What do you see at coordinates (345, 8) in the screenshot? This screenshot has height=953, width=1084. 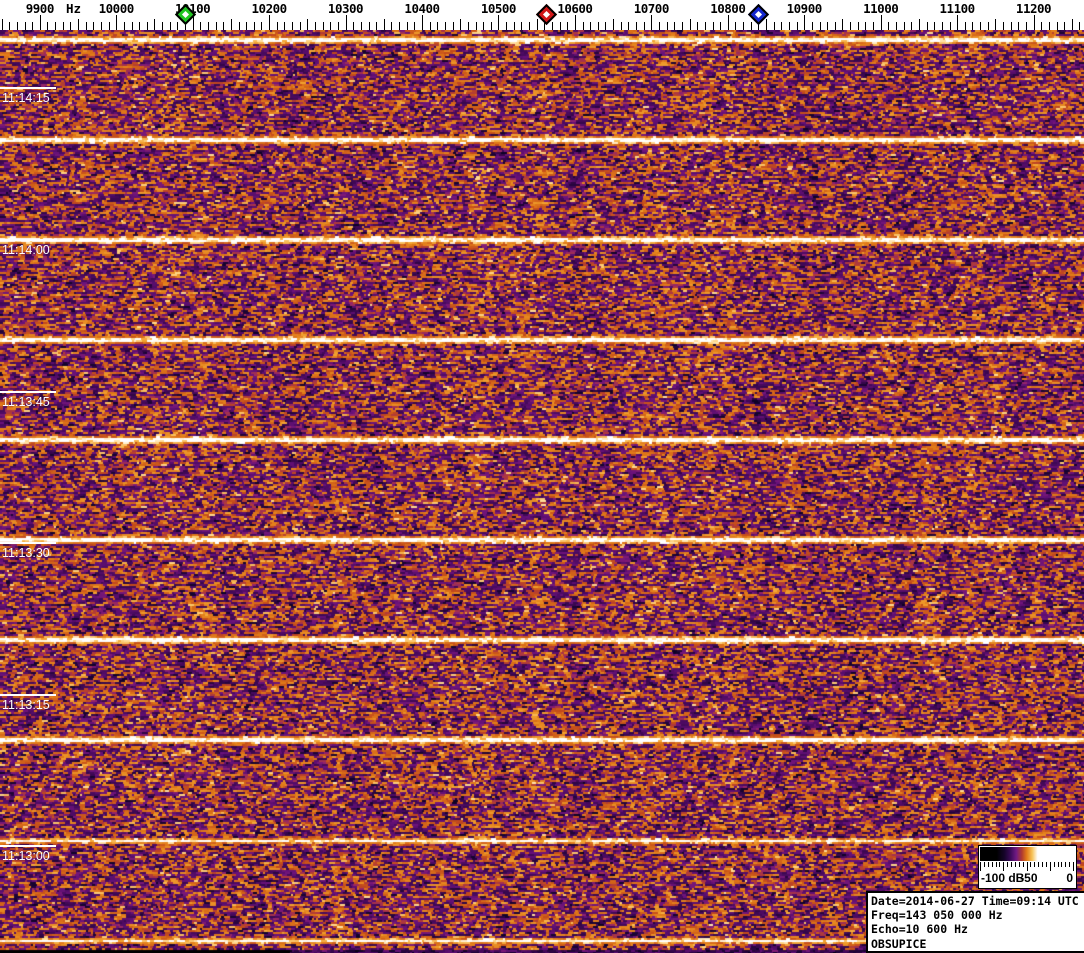 I see `frequency-tick-label: 10300` at bounding box center [345, 8].